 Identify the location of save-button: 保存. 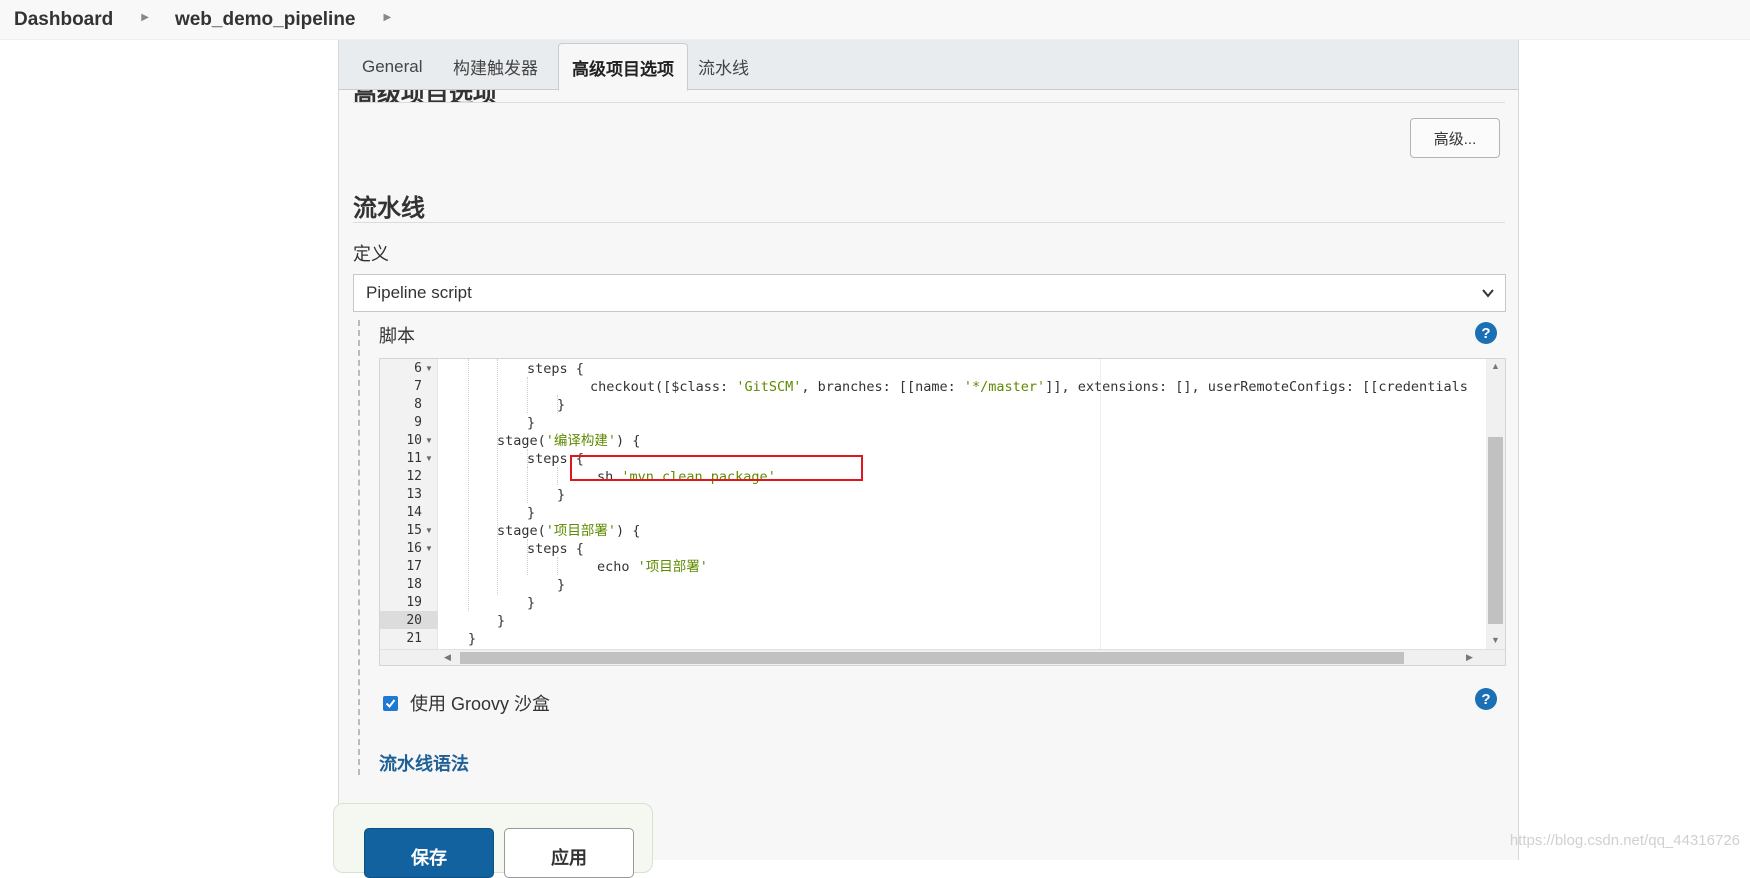
(429, 853).